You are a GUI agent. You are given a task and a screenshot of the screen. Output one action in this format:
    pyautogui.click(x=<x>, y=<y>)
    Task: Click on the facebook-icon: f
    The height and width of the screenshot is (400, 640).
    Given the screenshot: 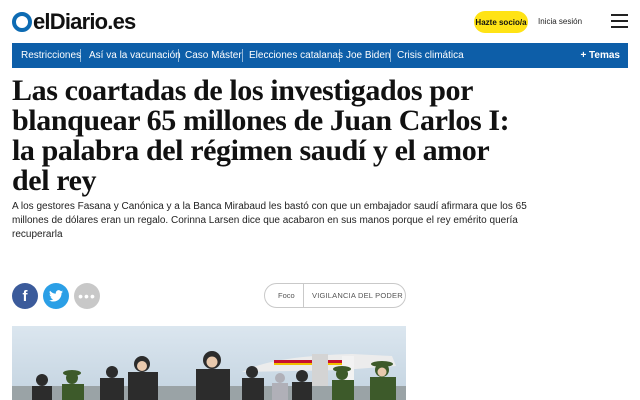 What is the action you would take?
    pyautogui.click(x=25, y=296)
    